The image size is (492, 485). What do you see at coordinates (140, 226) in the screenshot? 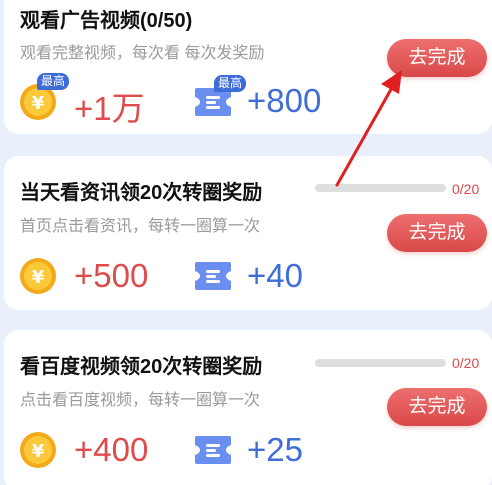
I see `task-description: 首页点击看资讯，每转一圈算一次` at bounding box center [140, 226].